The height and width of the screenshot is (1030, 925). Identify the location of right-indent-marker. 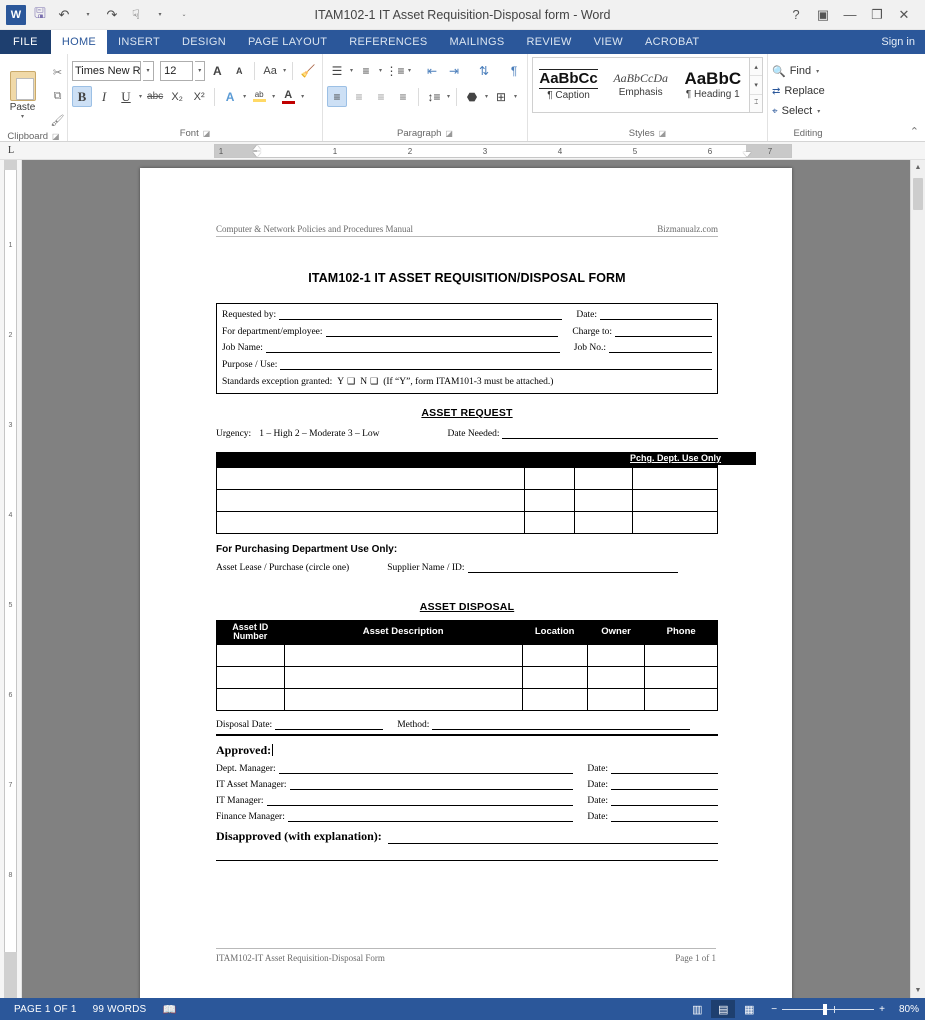
(747, 154).